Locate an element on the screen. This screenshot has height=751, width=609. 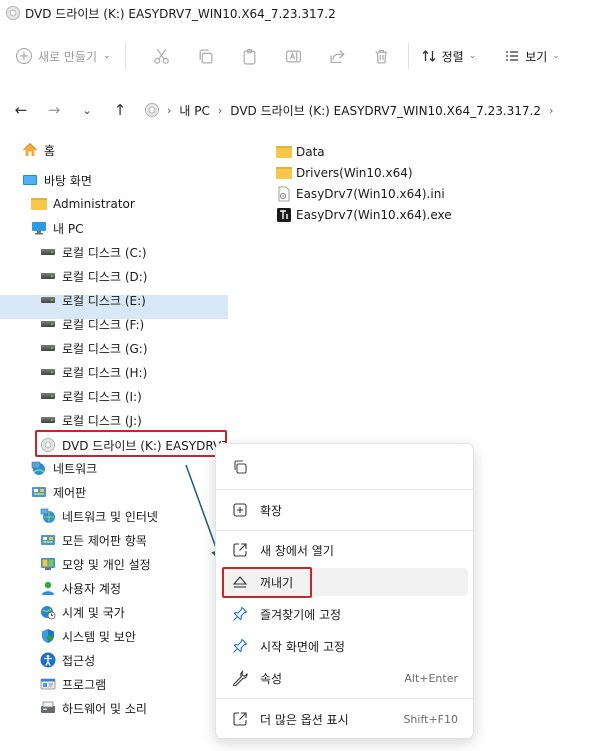
share-button is located at coordinates (338, 56).